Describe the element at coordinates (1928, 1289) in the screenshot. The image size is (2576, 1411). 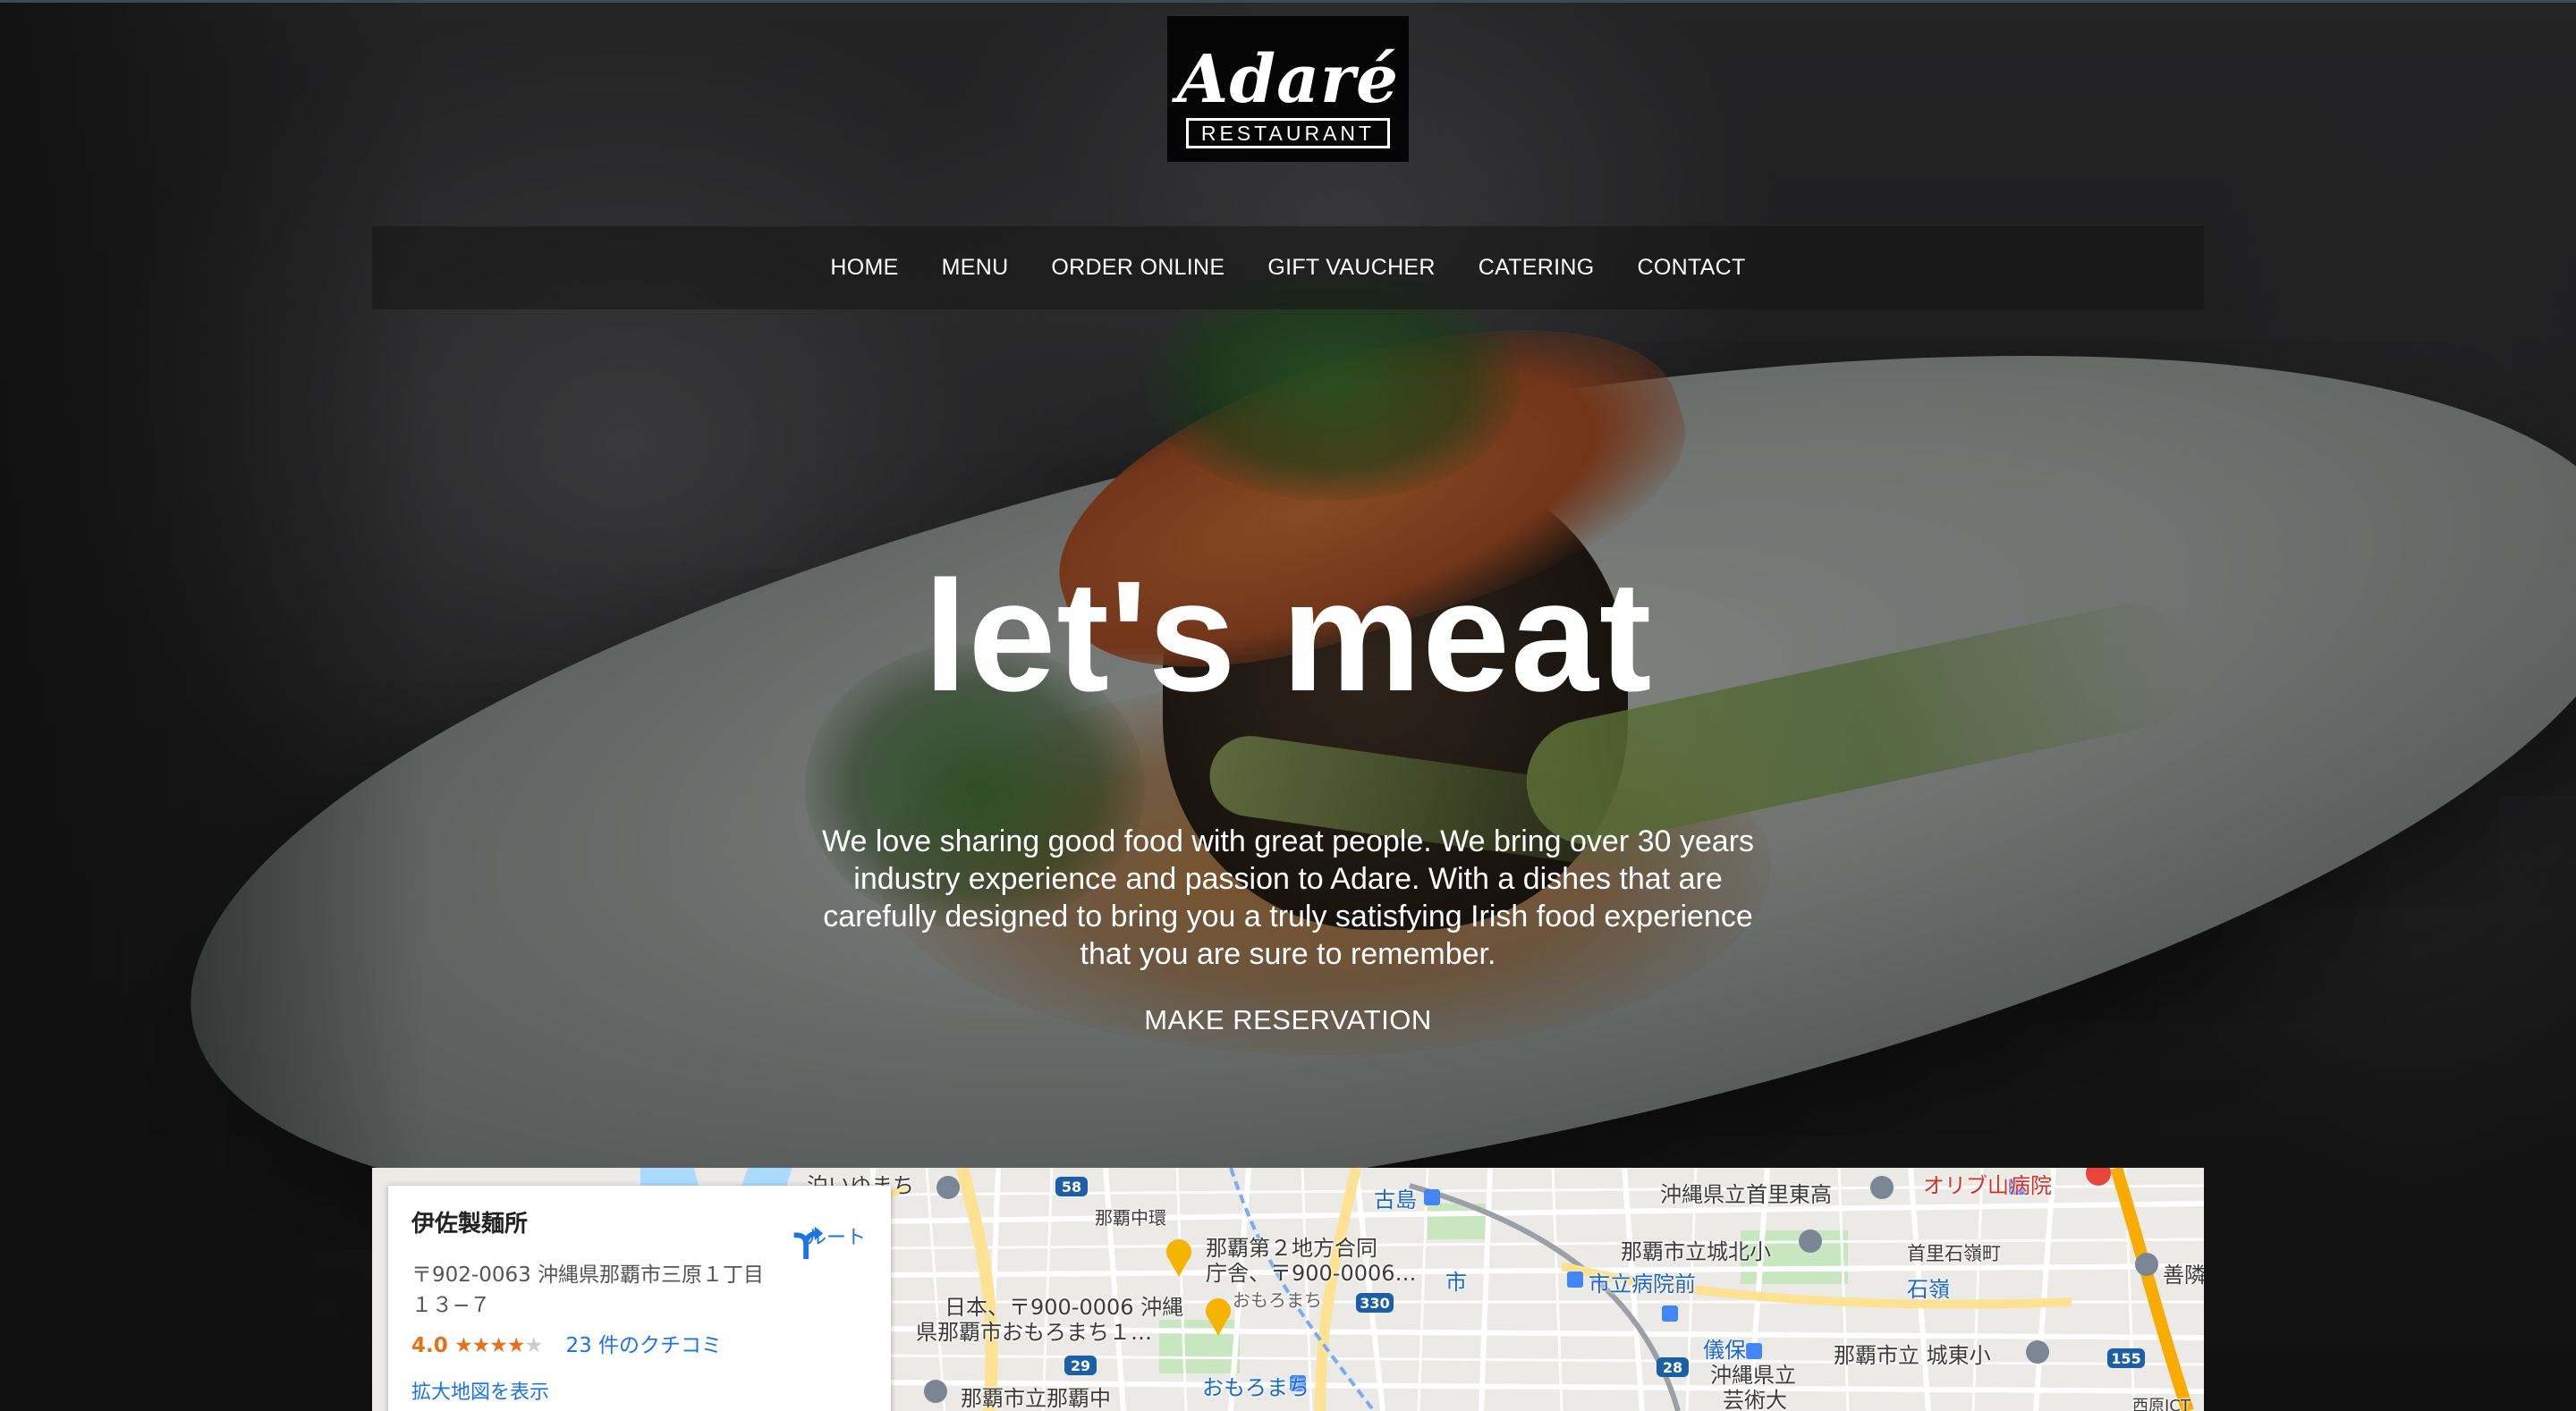
I see `map-label-station: 石嶺` at that location.